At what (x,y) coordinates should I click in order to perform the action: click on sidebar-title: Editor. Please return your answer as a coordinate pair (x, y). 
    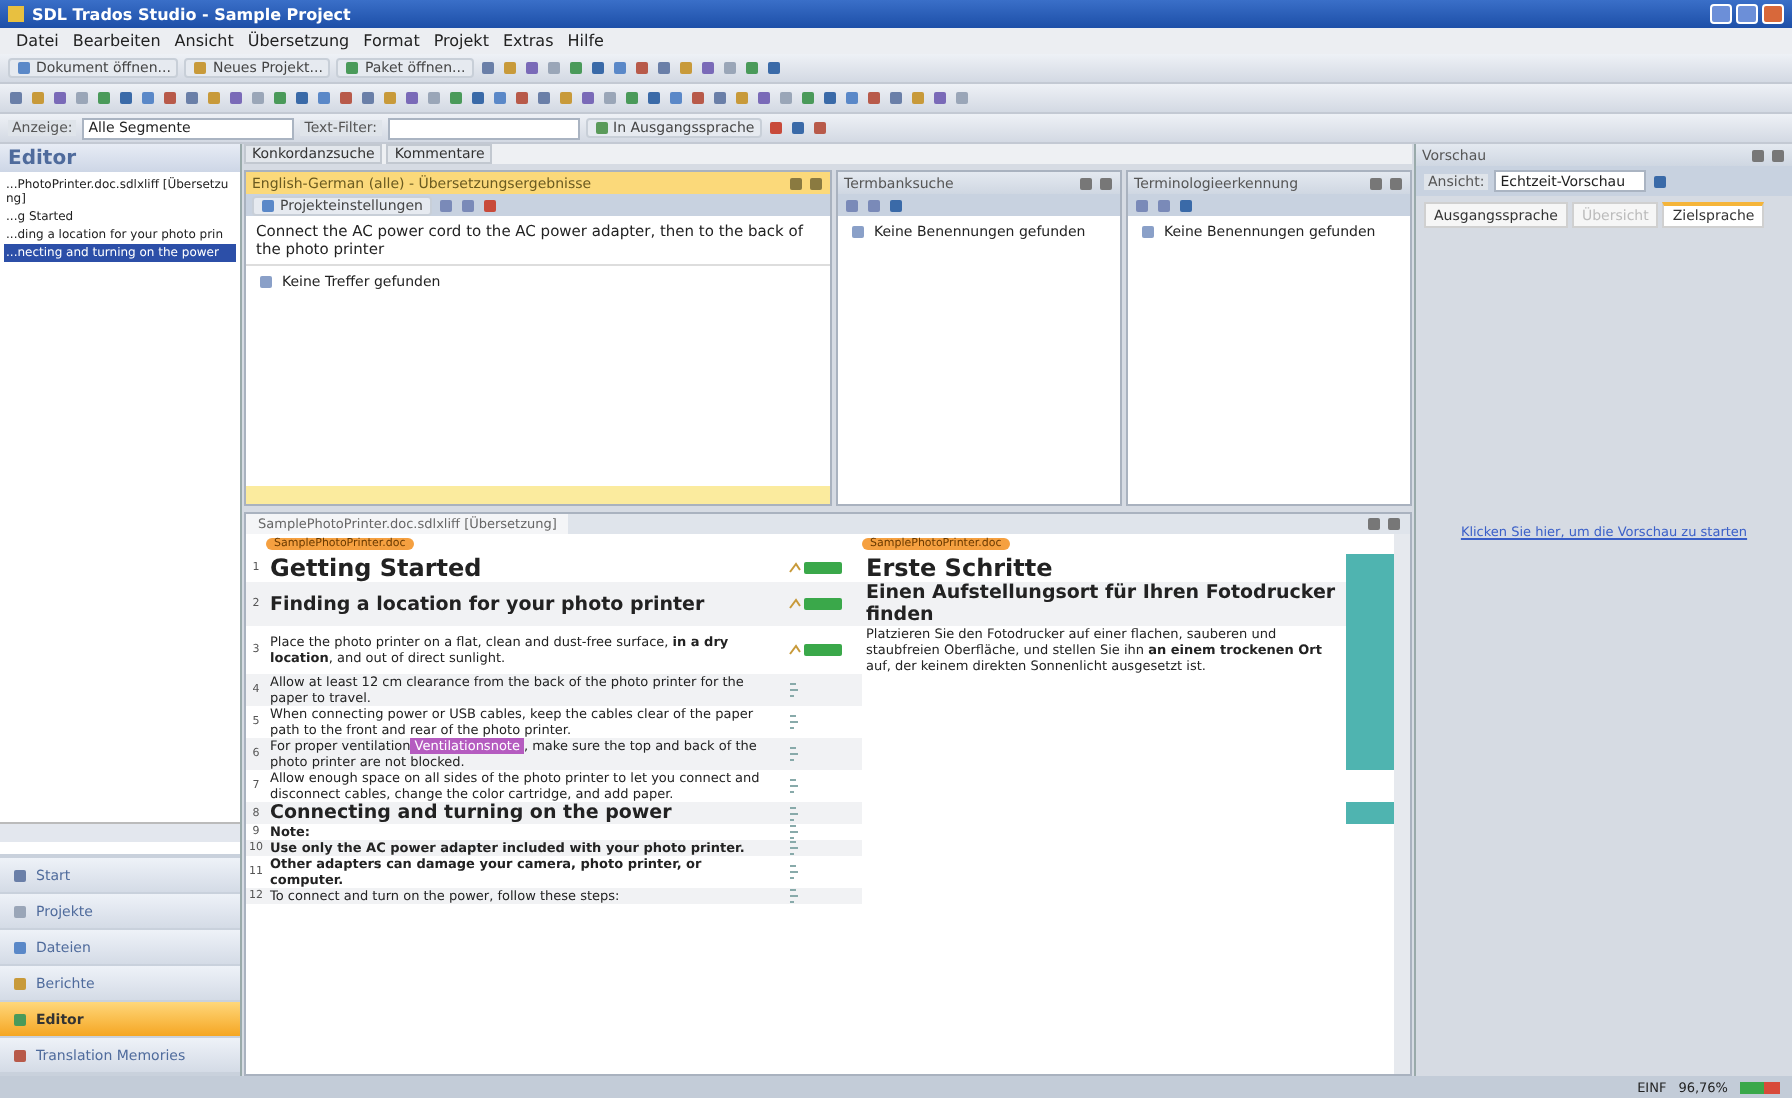
    Looking at the image, I should click on (42, 158).